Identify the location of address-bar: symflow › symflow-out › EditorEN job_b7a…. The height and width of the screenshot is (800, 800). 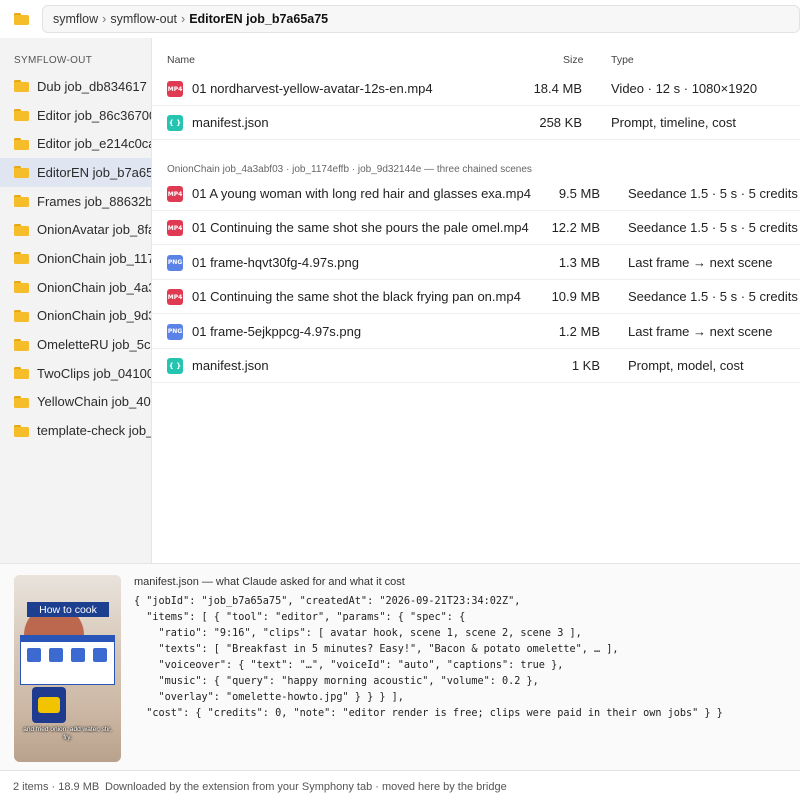
(421, 19).